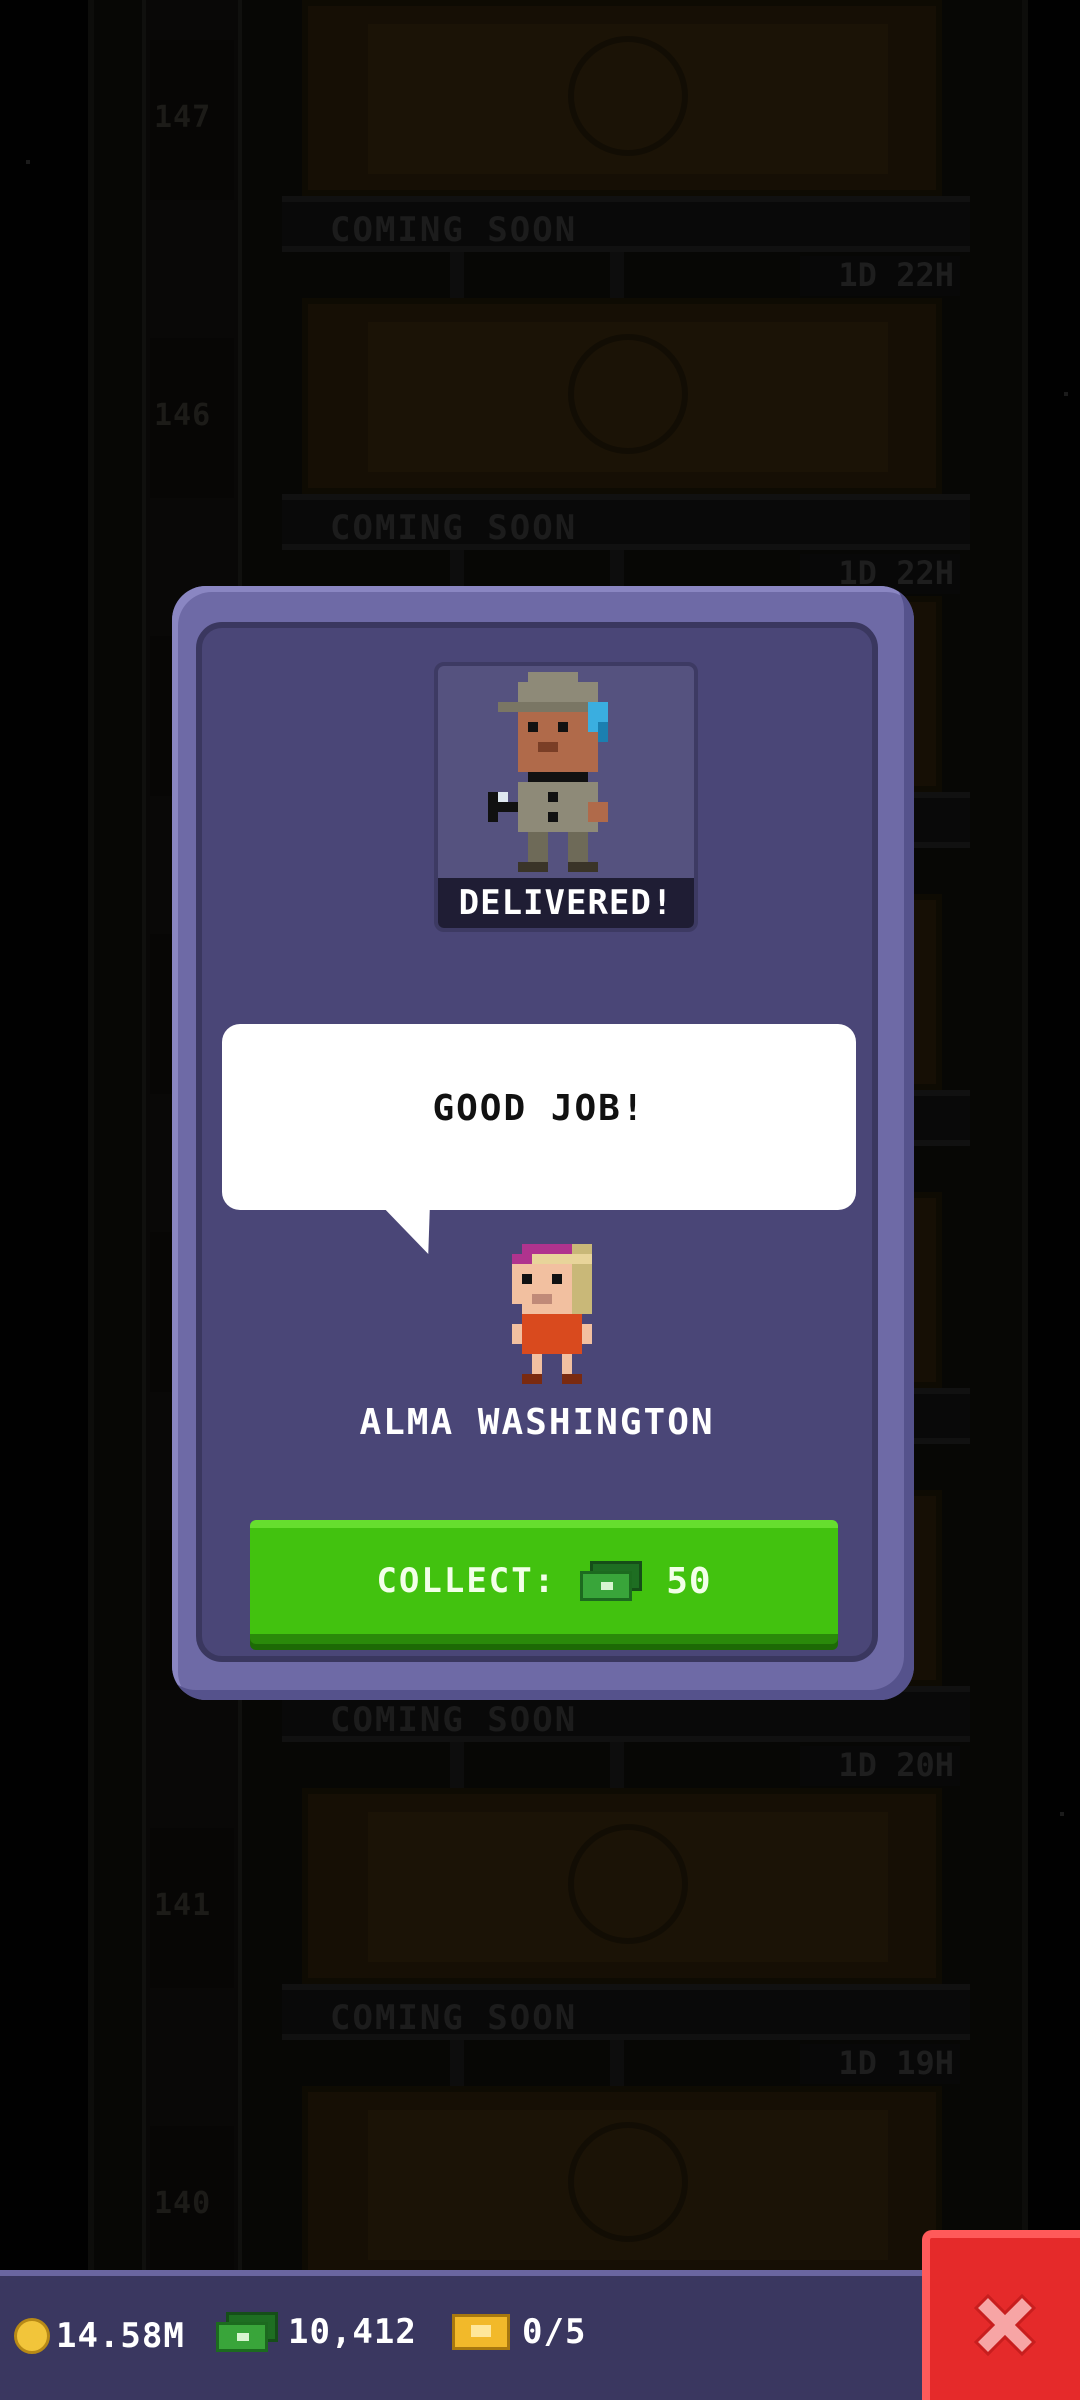 The image size is (1080, 2400). What do you see at coordinates (481, 2332) in the screenshot?
I see `vip-ticket-icon` at bounding box center [481, 2332].